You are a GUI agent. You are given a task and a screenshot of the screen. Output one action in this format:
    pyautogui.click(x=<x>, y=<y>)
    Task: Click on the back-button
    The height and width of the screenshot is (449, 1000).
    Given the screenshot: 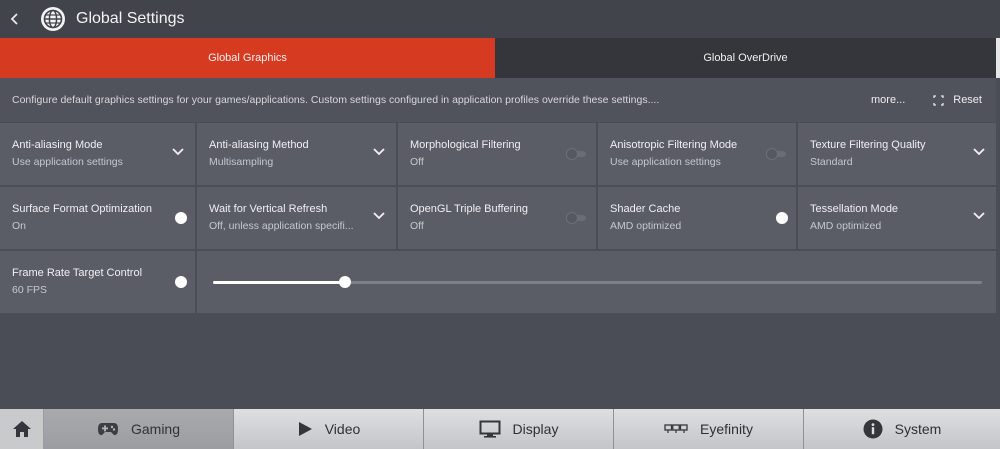 What is the action you would take?
    pyautogui.click(x=15, y=19)
    